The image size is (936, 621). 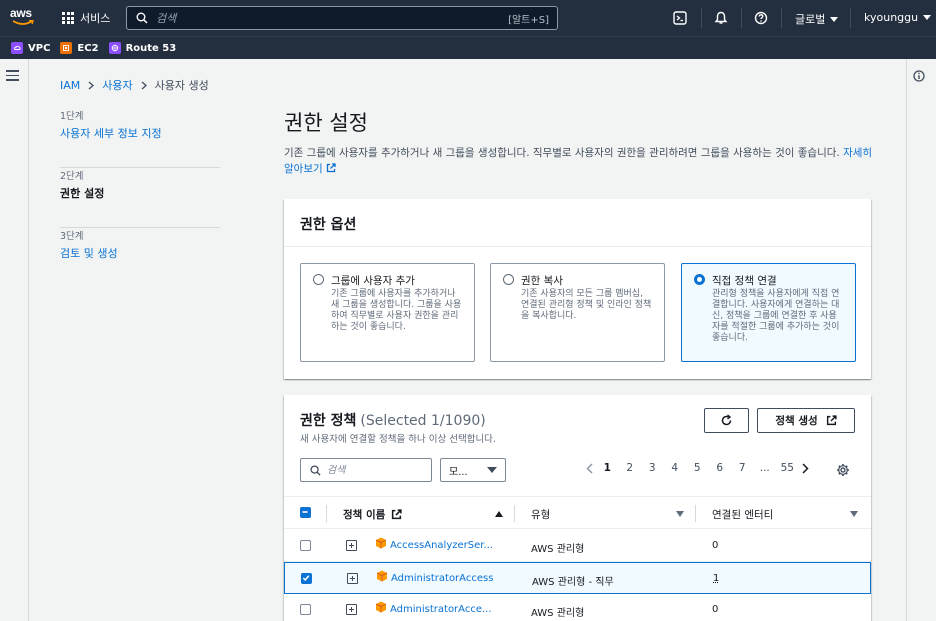 What do you see at coordinates (630, 468) in the screenshot?
I see `page-2: 2` at bounding box center [630, 468].